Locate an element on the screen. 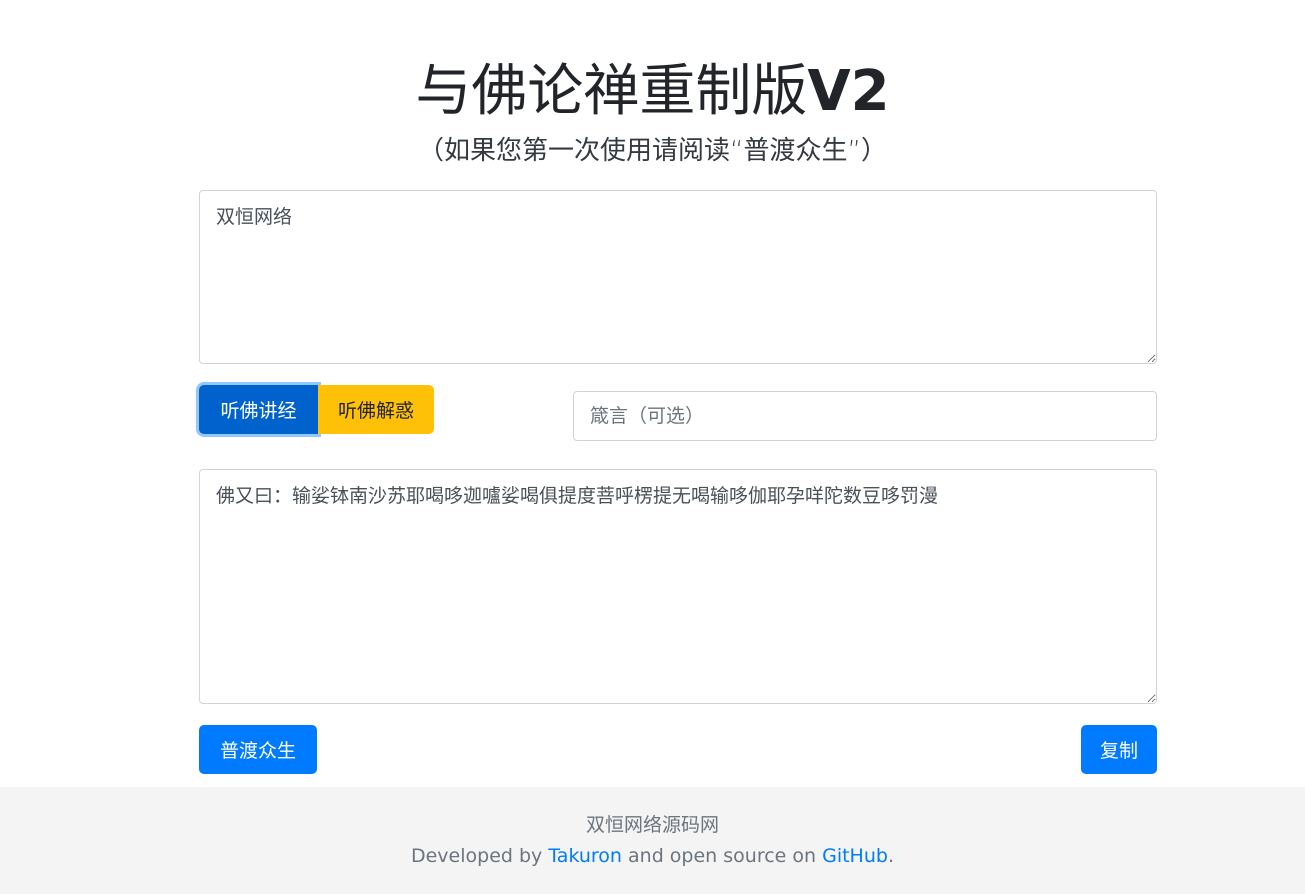 The image size is (1305, 894). key-input is located at coordinates (865, 416).